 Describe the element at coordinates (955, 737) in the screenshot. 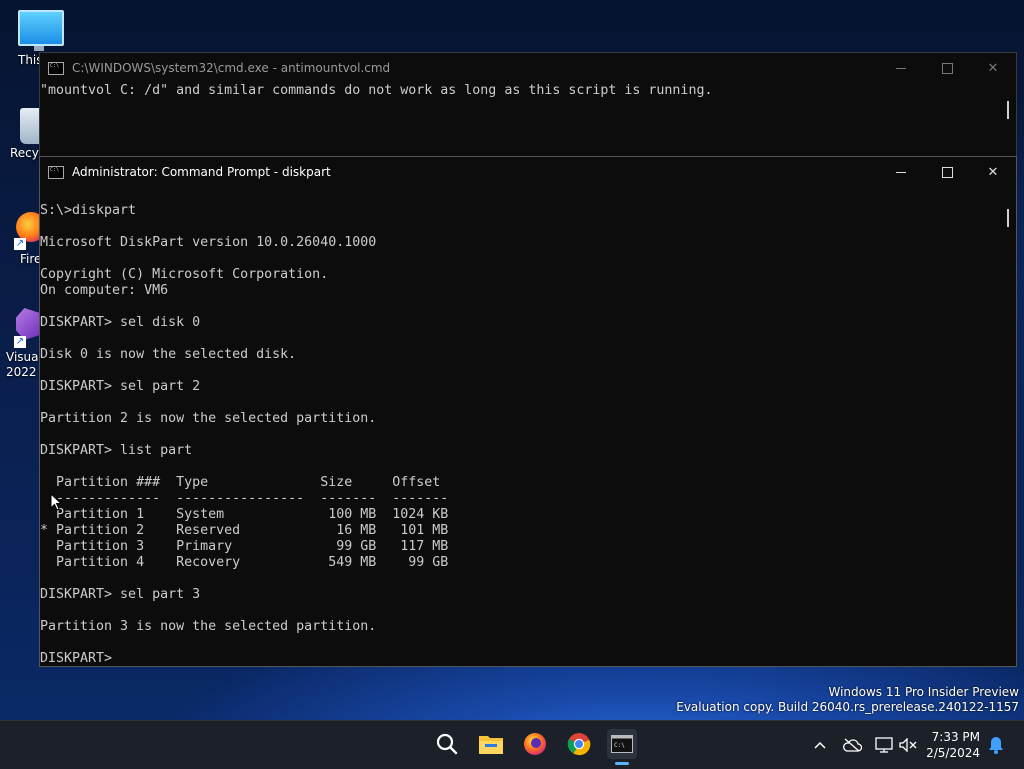

I see `clock-time: 7:33 PM` at that location.